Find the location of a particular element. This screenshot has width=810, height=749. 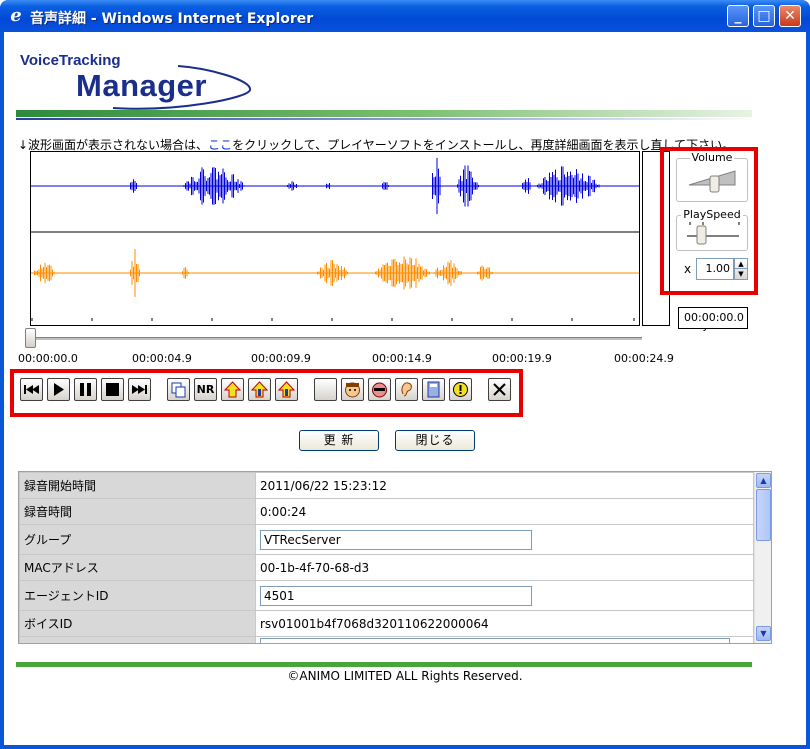

scroll-up-icon: ▲ is located at coordinates (763, 480).